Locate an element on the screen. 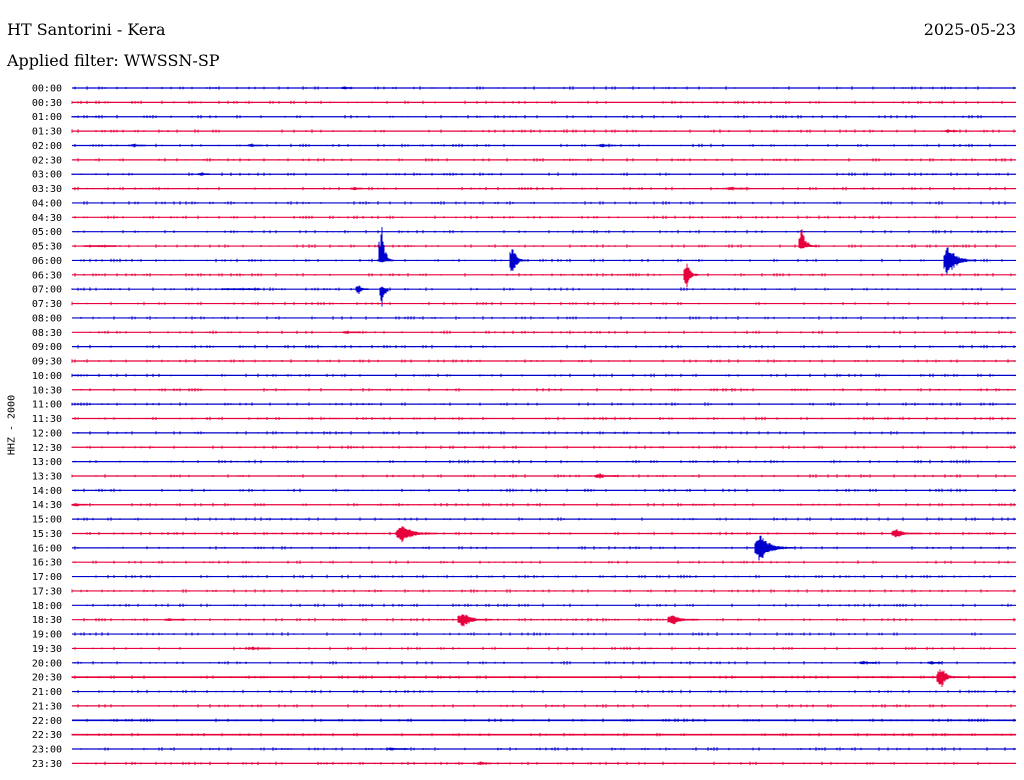  trace-time-label: 11:00 is located at coordinates (47, 405).